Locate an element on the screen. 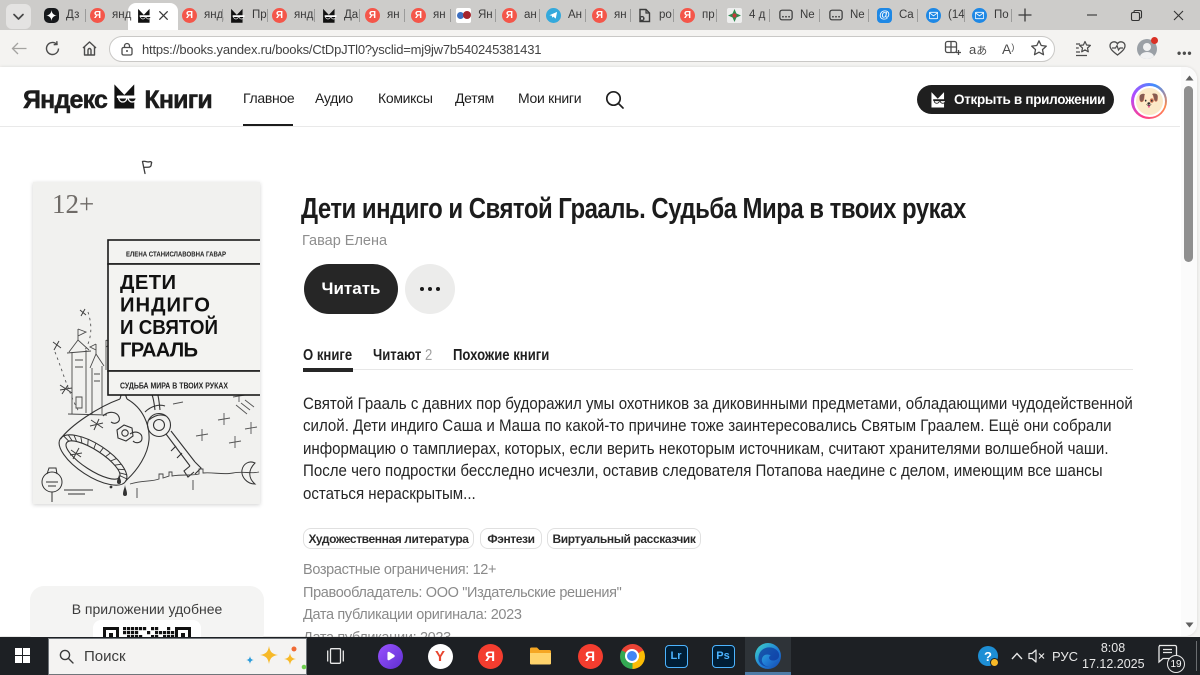 The image size is (1200, 675). svg-text: ДЕТИ is located at coordinates (148, 283).